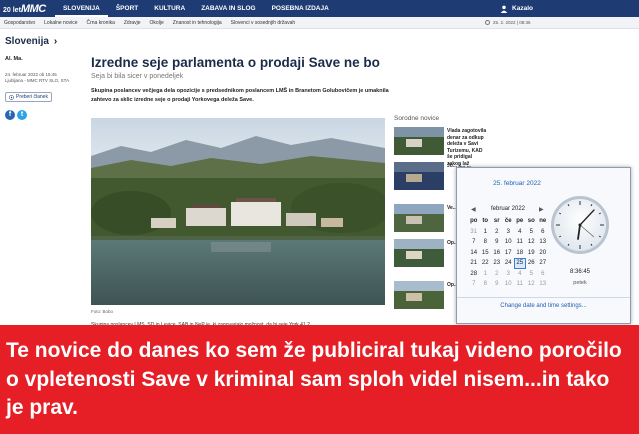  Describe the element at coordinates (474, 274) in the screenshot. I see `calendar-day: 28` at that location.